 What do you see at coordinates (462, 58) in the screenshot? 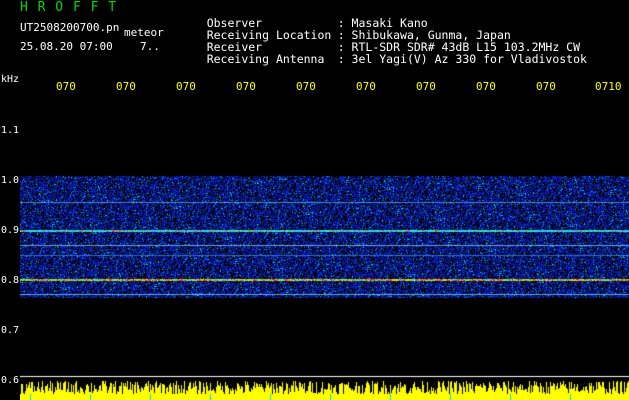
I see `info-value: : 3el Yagi(V) Az 330 for Vladivostok` at bounding box center [462, 58].